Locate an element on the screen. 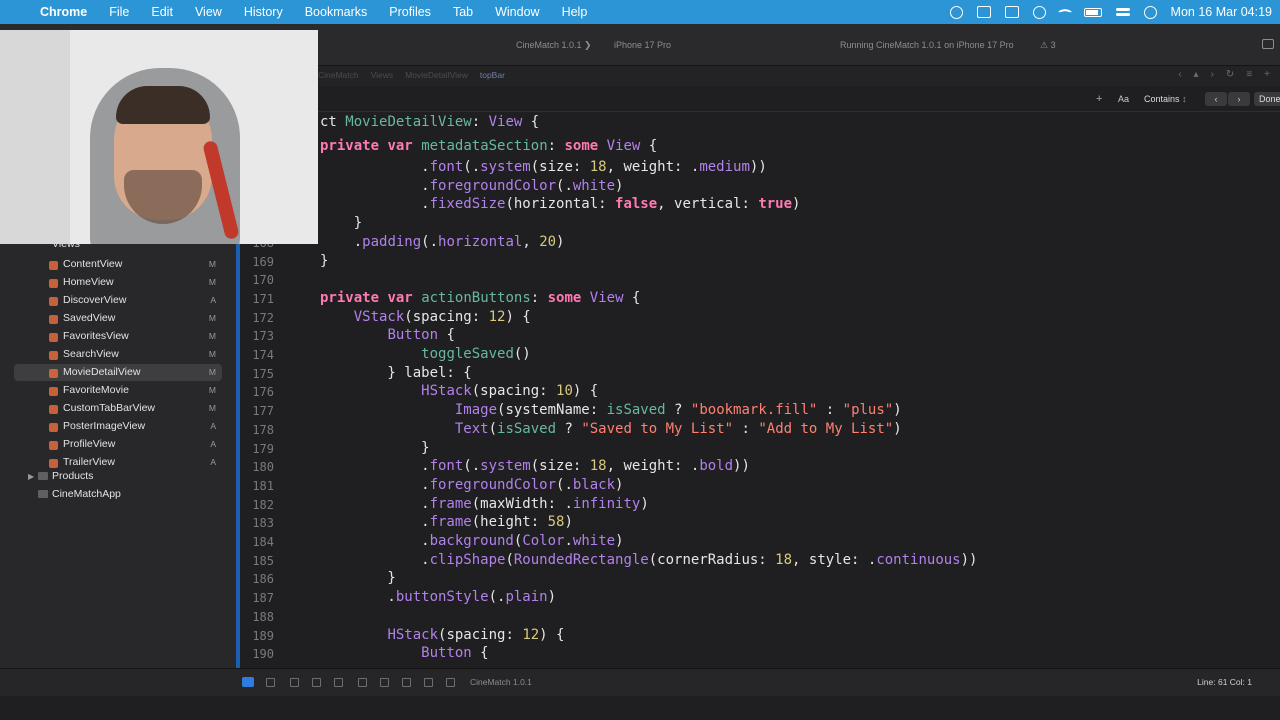 The image size is (1280, 720). step-over-icon is located at coordinates (294, 682).